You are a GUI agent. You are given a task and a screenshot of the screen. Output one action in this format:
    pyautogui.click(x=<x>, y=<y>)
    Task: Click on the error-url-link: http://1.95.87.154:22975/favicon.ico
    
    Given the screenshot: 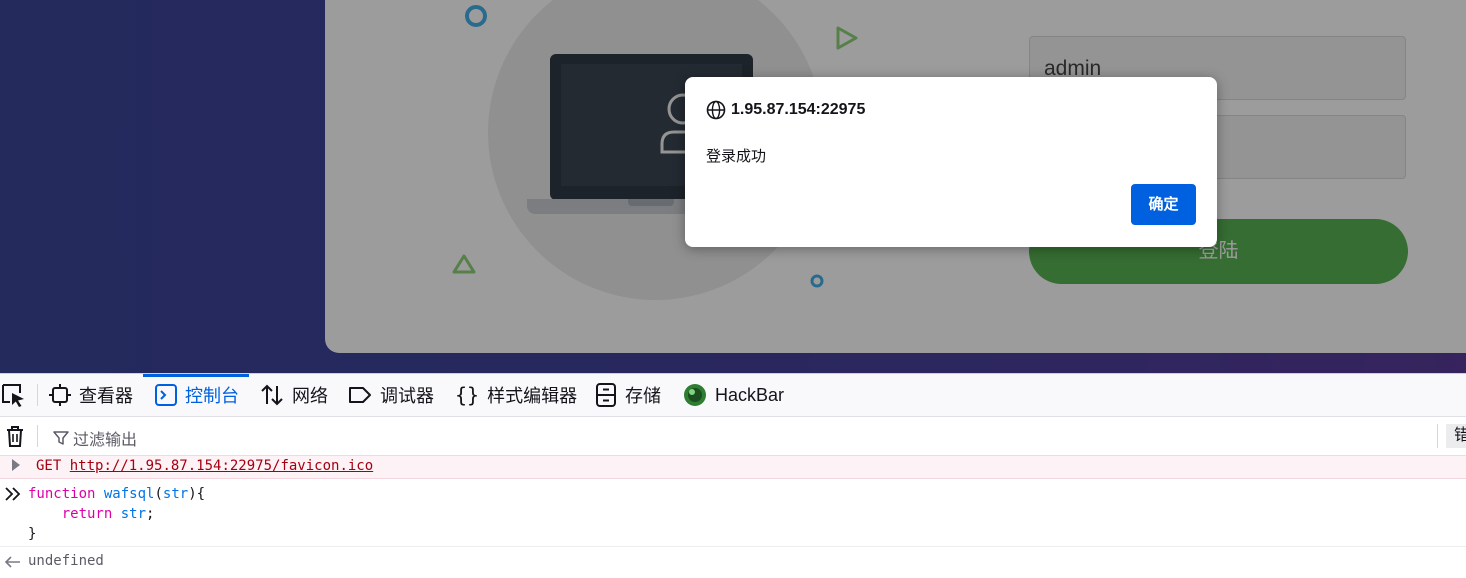 What is the action you would take?
    pyautogui.click(x=221, y=466)
    